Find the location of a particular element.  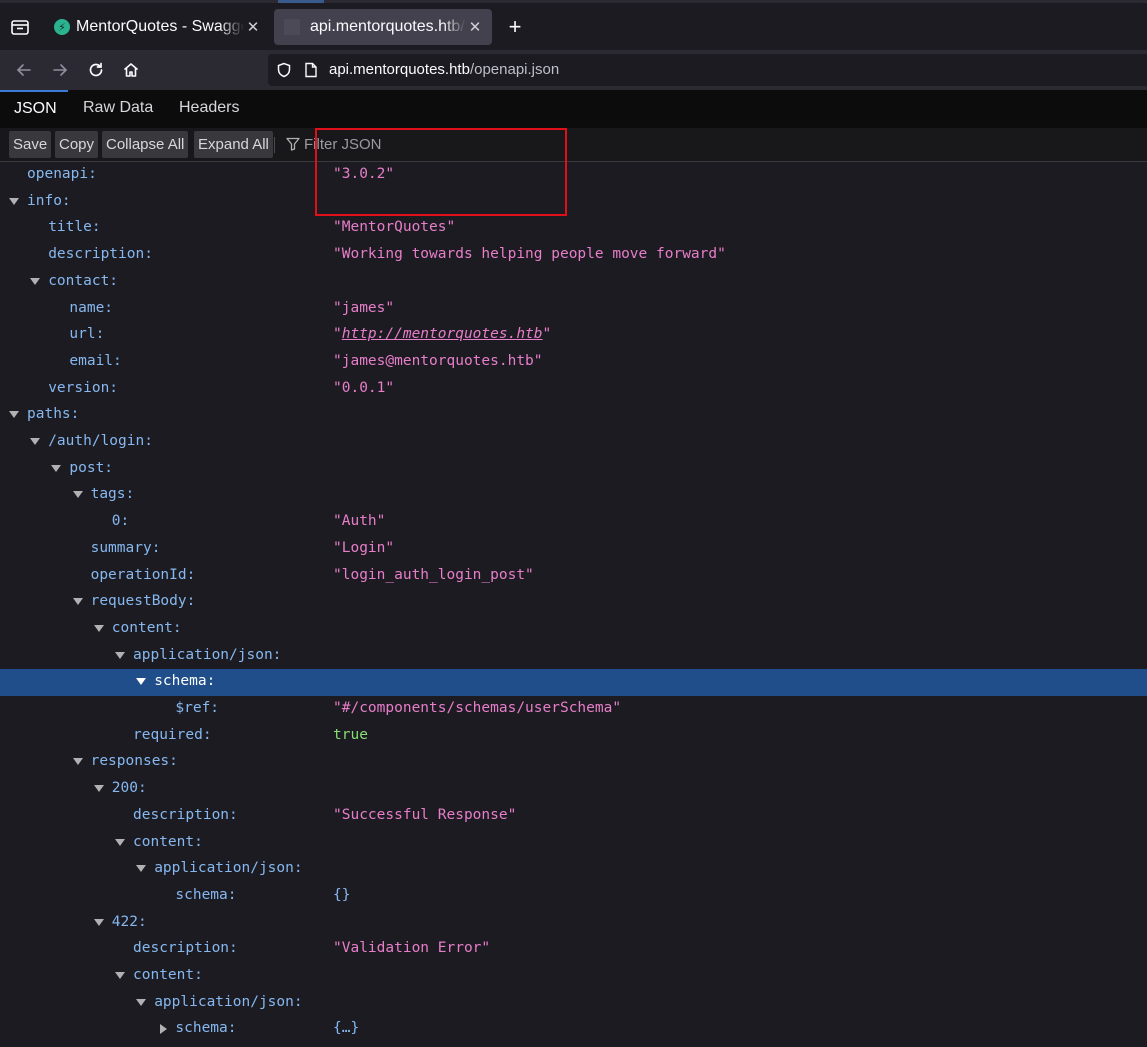

tree-row: $ref: "#/components/schemas/userSchema" is located at coordinates (573, 709).